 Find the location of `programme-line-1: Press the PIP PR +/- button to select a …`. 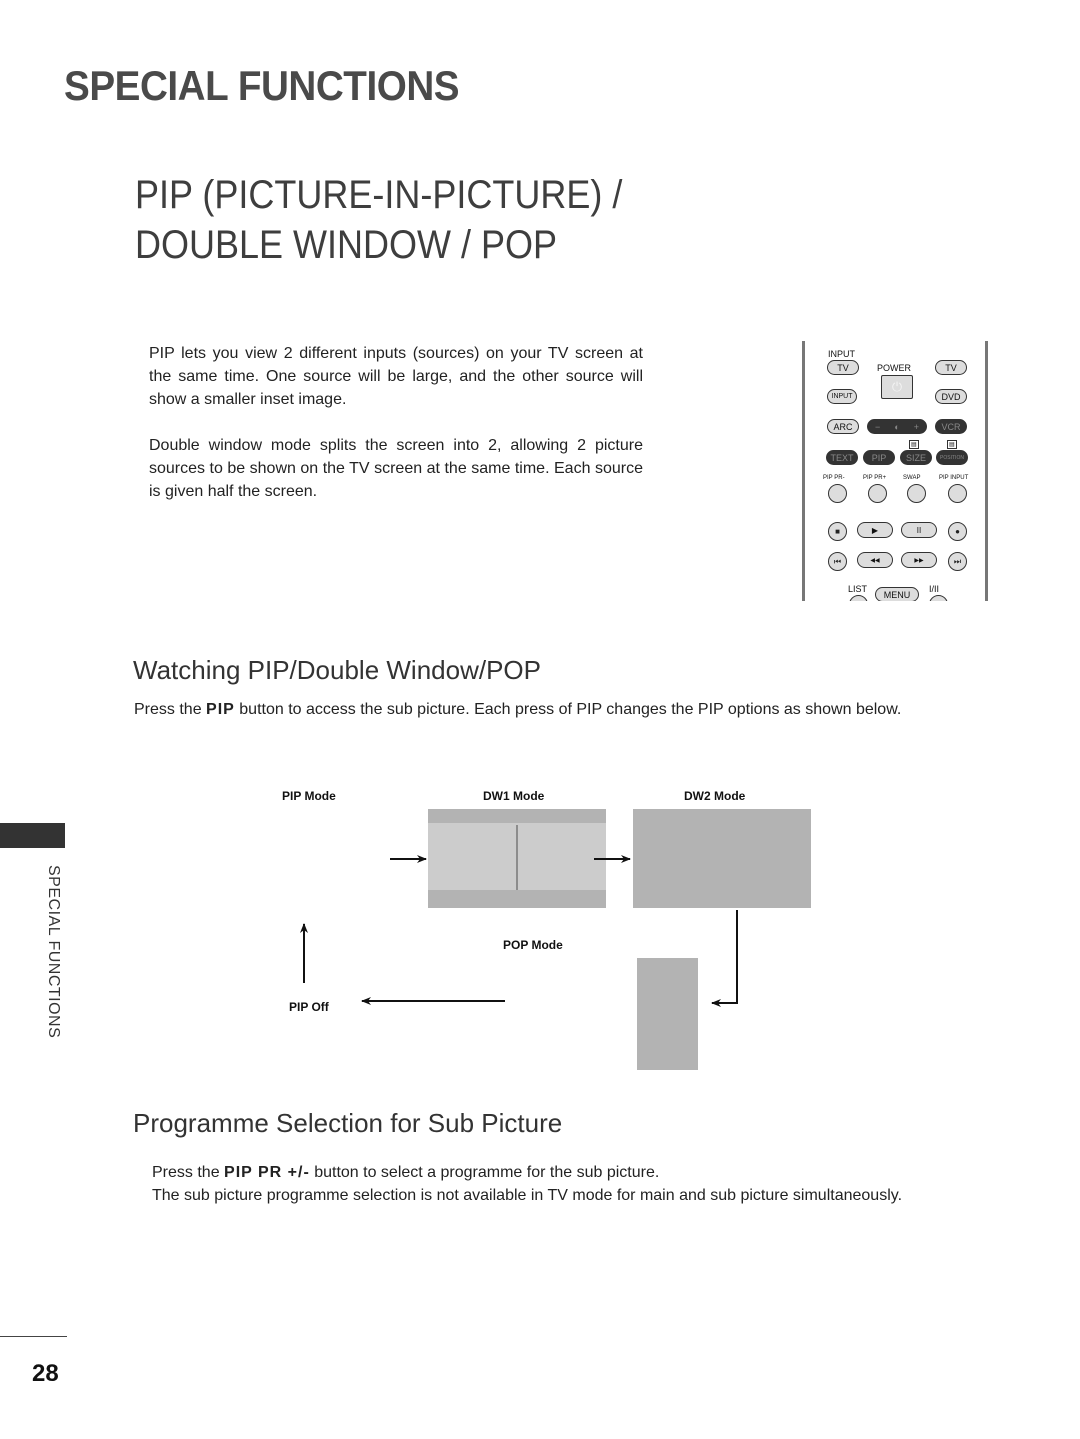

programme-line-1: Press the PIP PR +/- button to select a … is located at coordinates (405, 1173).